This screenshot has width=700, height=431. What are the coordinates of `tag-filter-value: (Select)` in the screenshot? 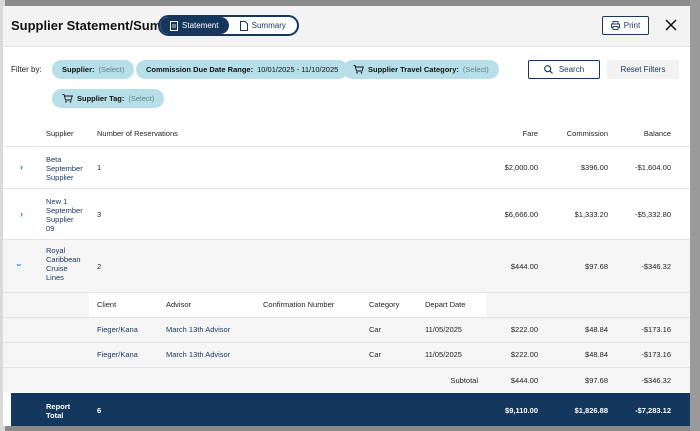 It's located at (141, 98).